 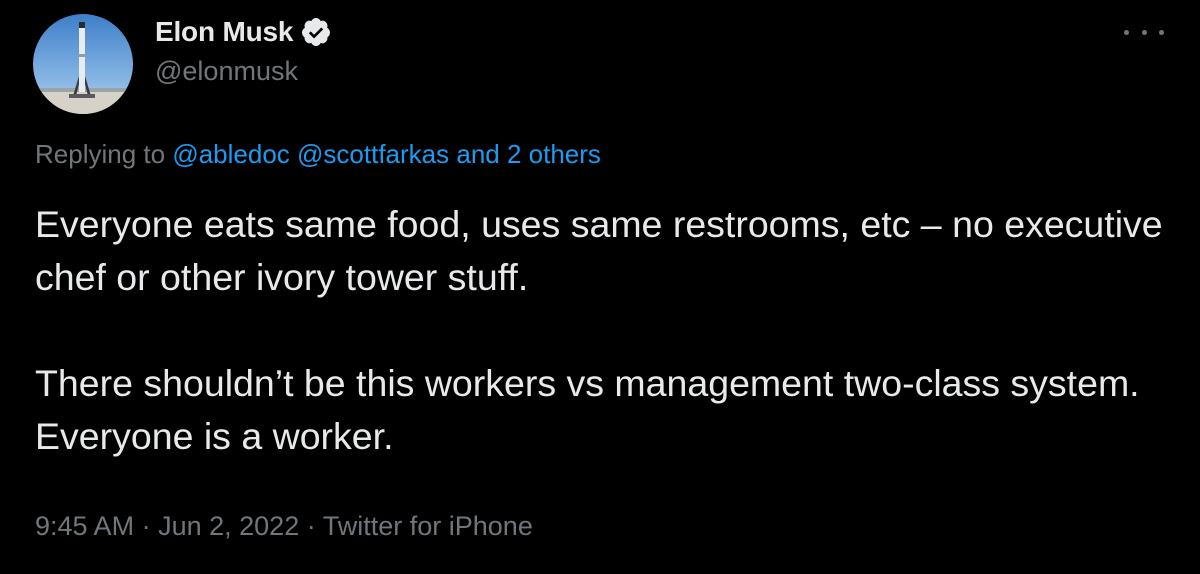 I want to click on author-display-name: Elon Musk, so click(x=224, y=32).